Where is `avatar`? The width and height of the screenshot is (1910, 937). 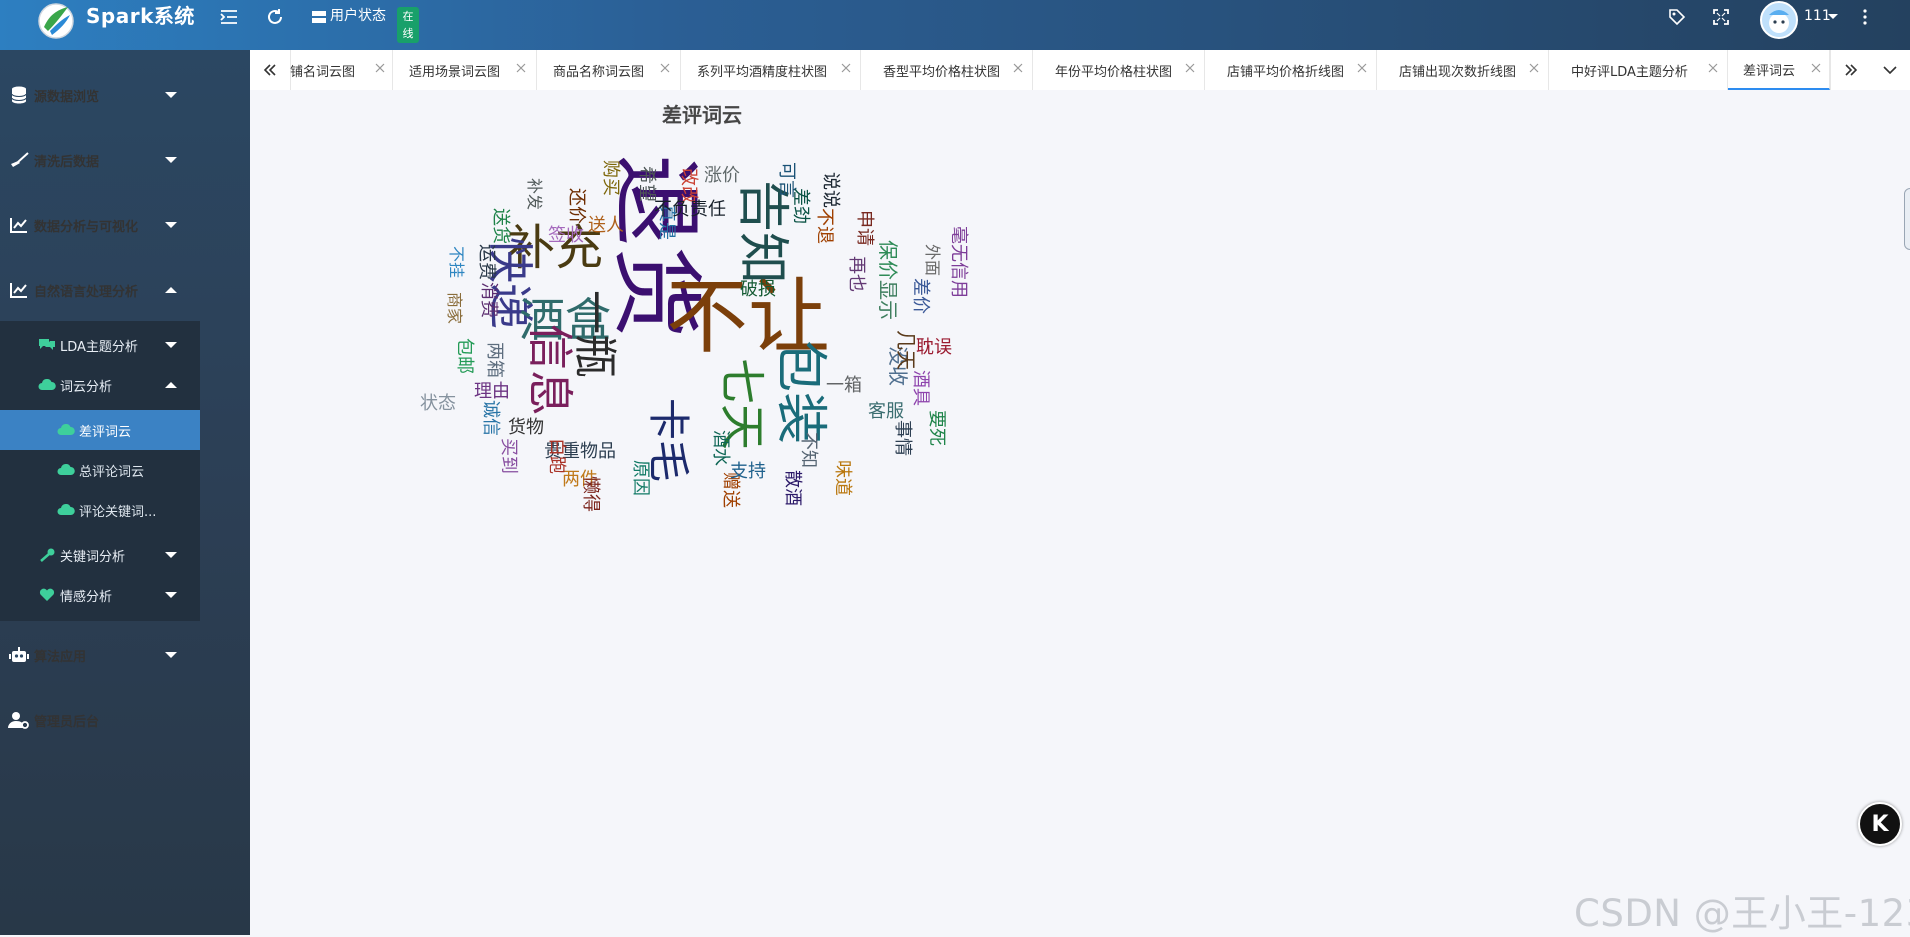
avatar is located at coordinates (1779, 20).